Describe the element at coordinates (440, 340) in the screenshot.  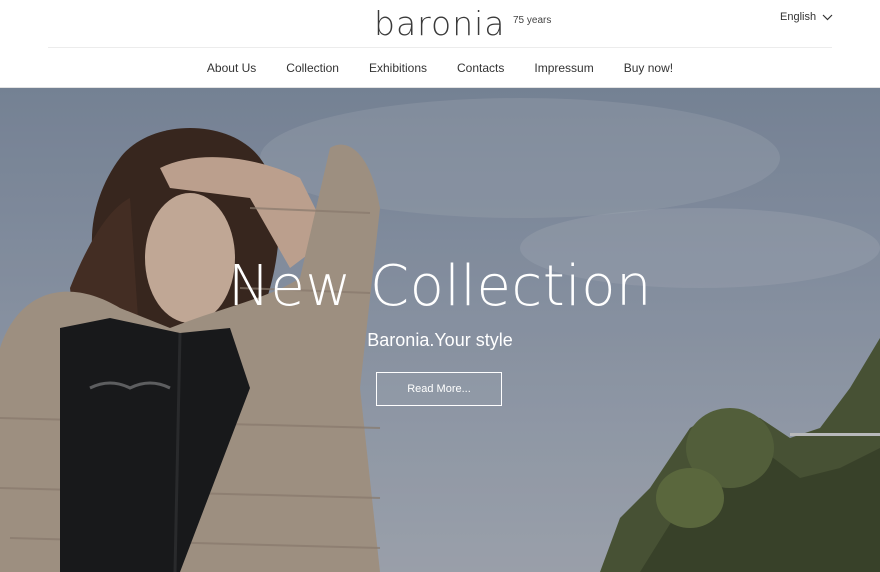
I see `hero-subtitle: Baronia.Your style` at that location.